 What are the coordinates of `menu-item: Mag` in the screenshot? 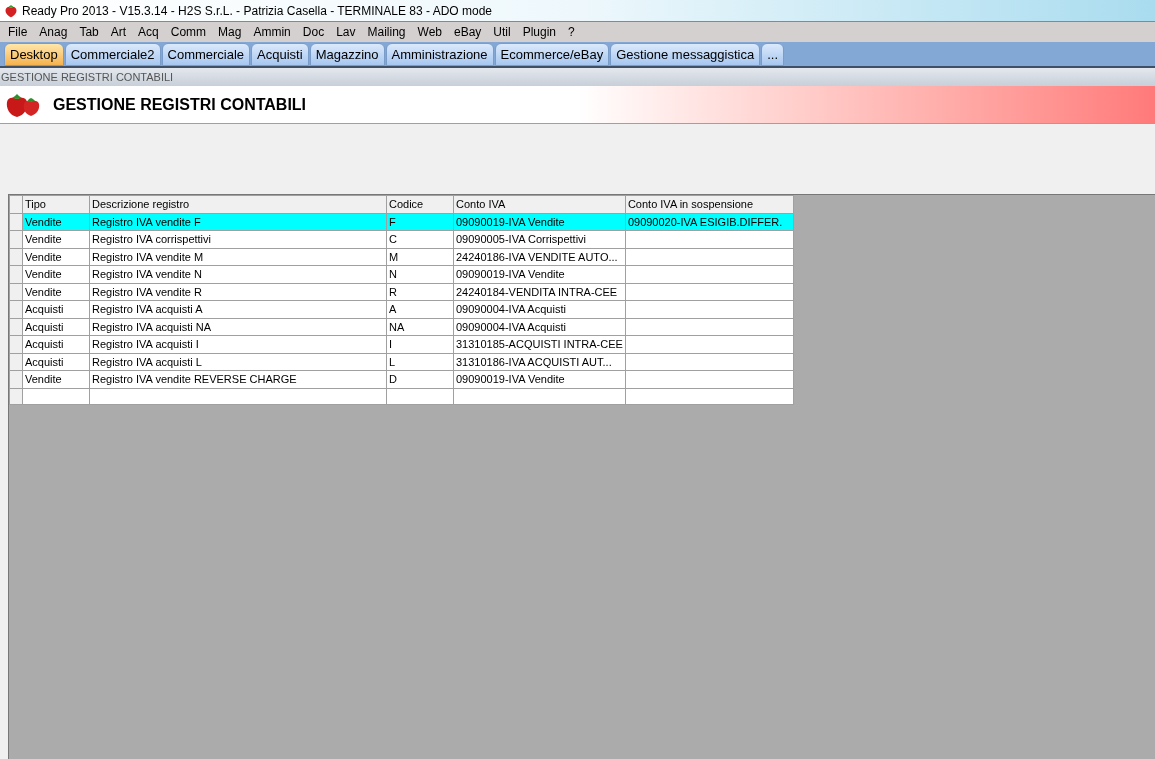 It's located at (230, 32).